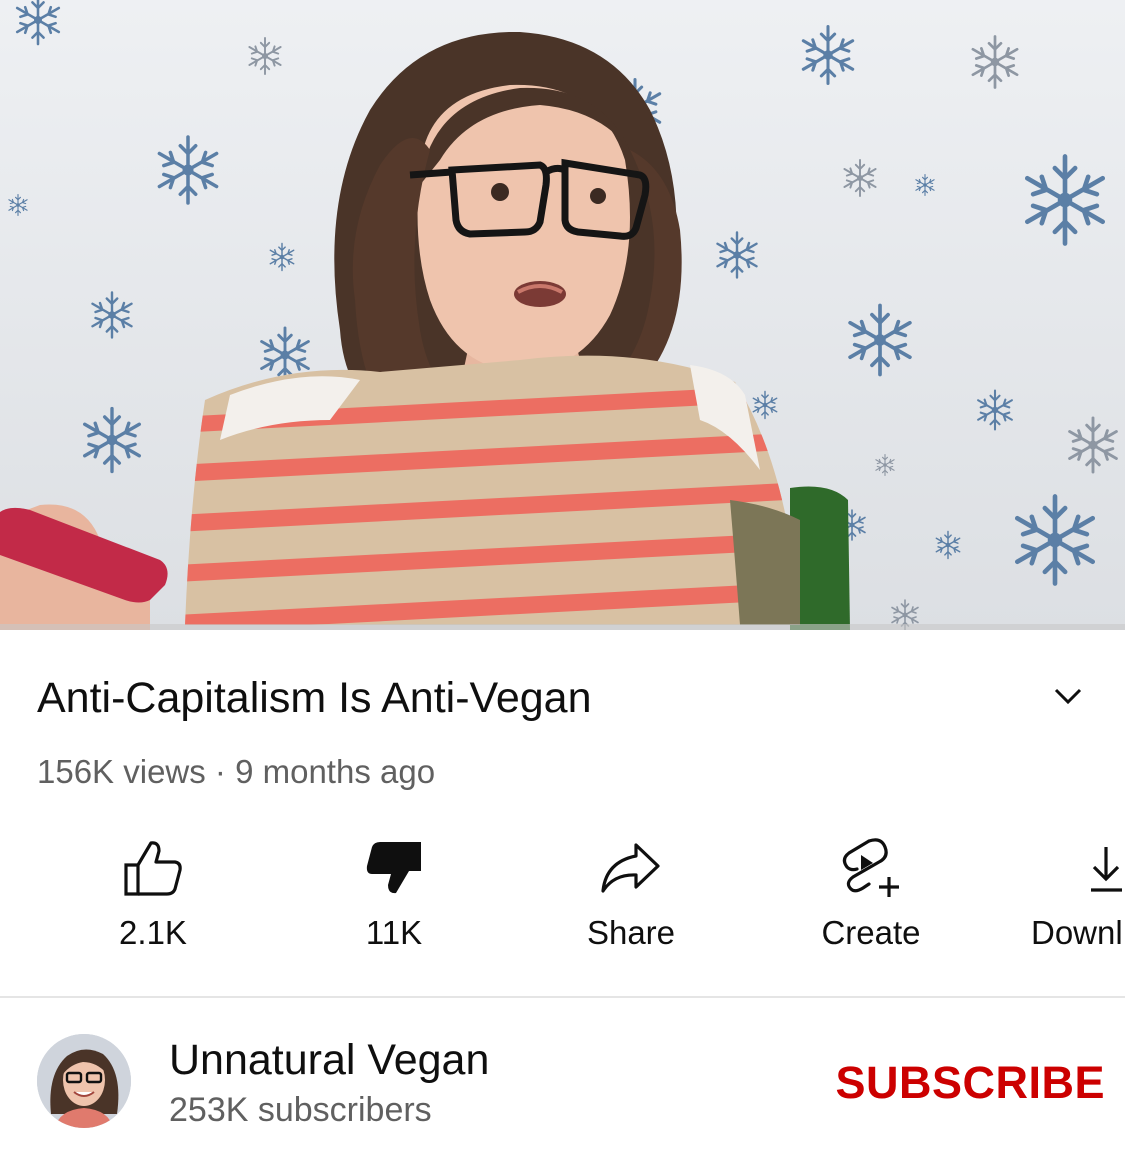 This screenshot has height=1149, width=1125. Describe the element at coordinates (962, 1083) in the screenshot. I see `subscribe-button: SUBSCRIBE` at that location.